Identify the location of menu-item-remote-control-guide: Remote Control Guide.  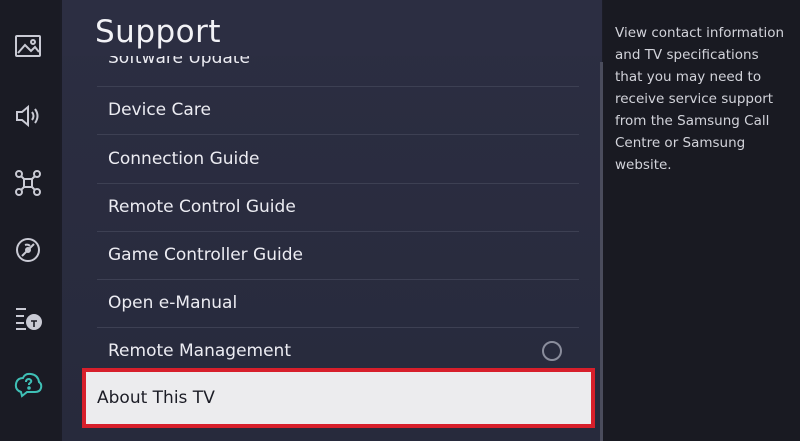
(338, 207).